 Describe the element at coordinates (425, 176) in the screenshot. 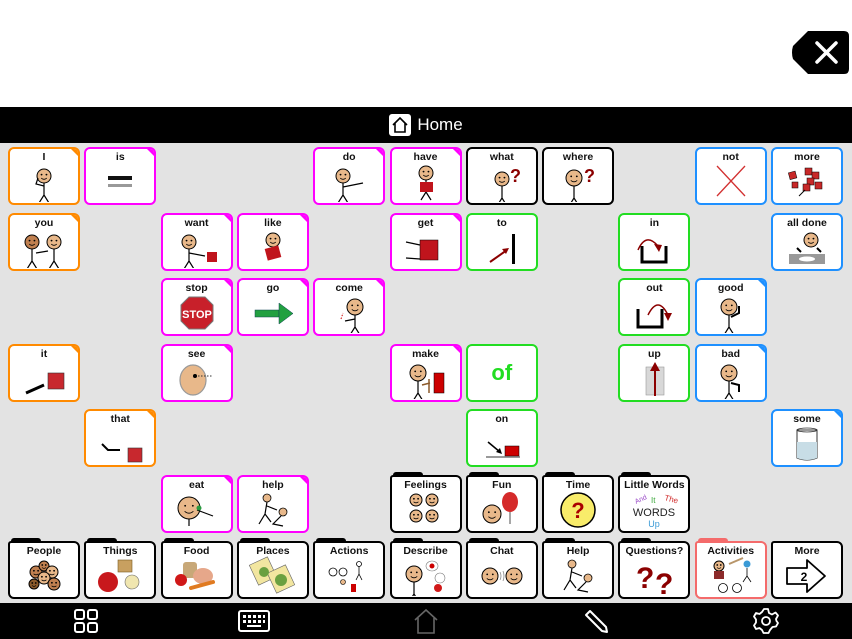

I see `word-button-have: have` at that location.